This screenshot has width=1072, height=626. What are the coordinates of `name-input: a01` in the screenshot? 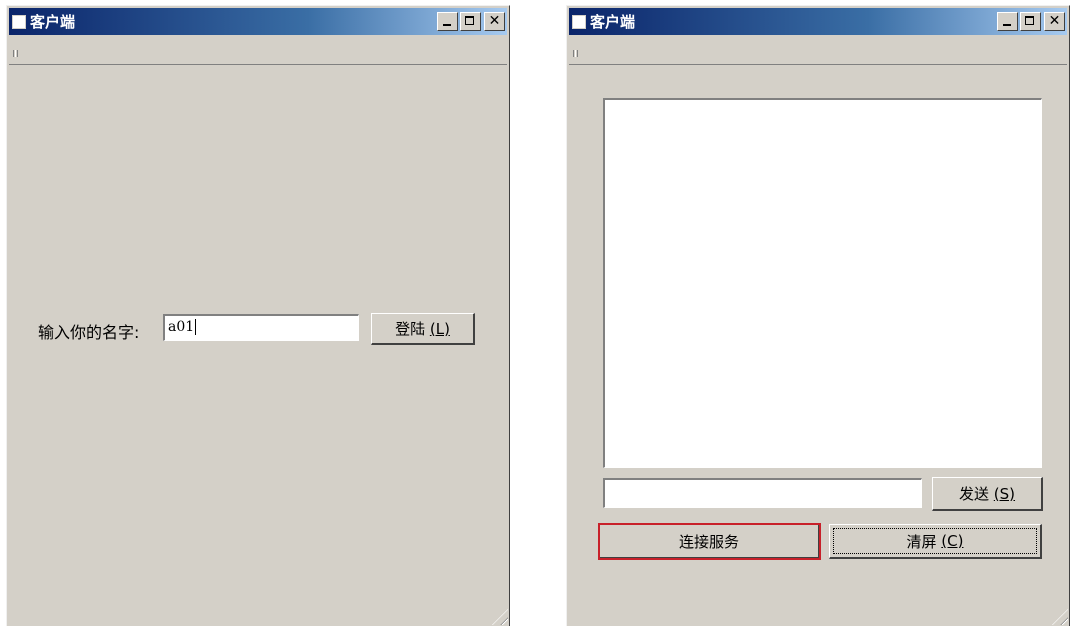 It's located at (261, 327).